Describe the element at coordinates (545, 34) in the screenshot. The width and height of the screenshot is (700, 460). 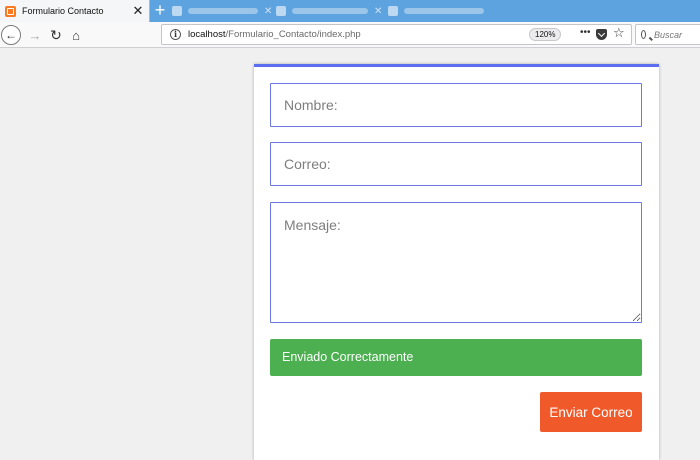
I see `zoom-level-badge: 120%` at that location.